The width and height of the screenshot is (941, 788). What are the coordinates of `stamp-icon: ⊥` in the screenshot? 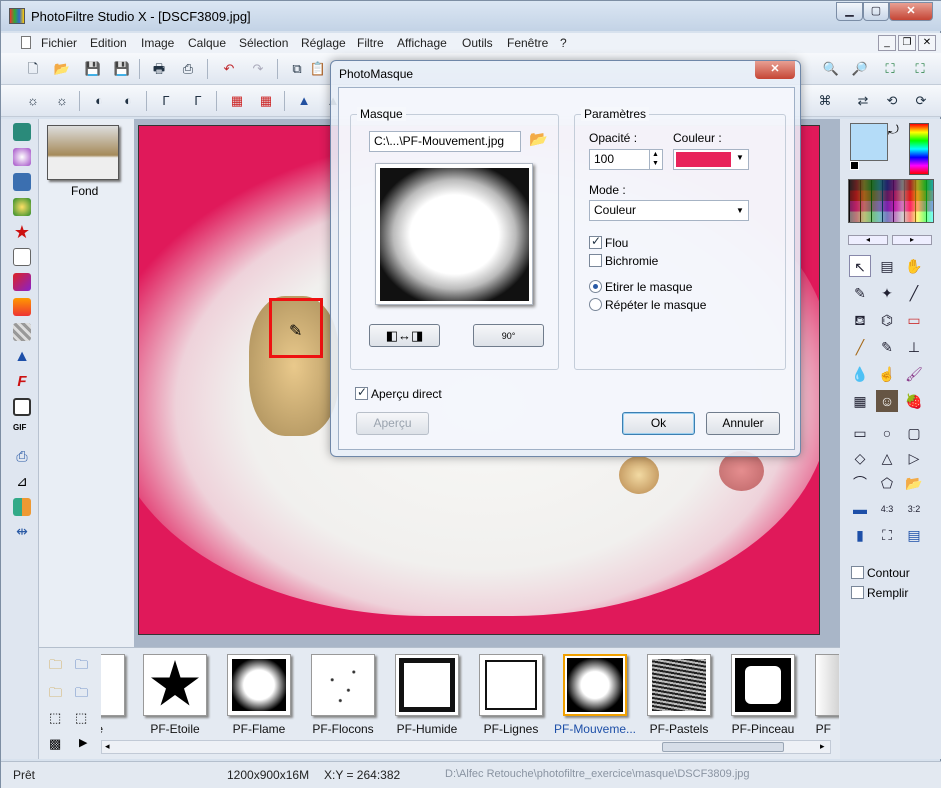 It's located at (914, 347).